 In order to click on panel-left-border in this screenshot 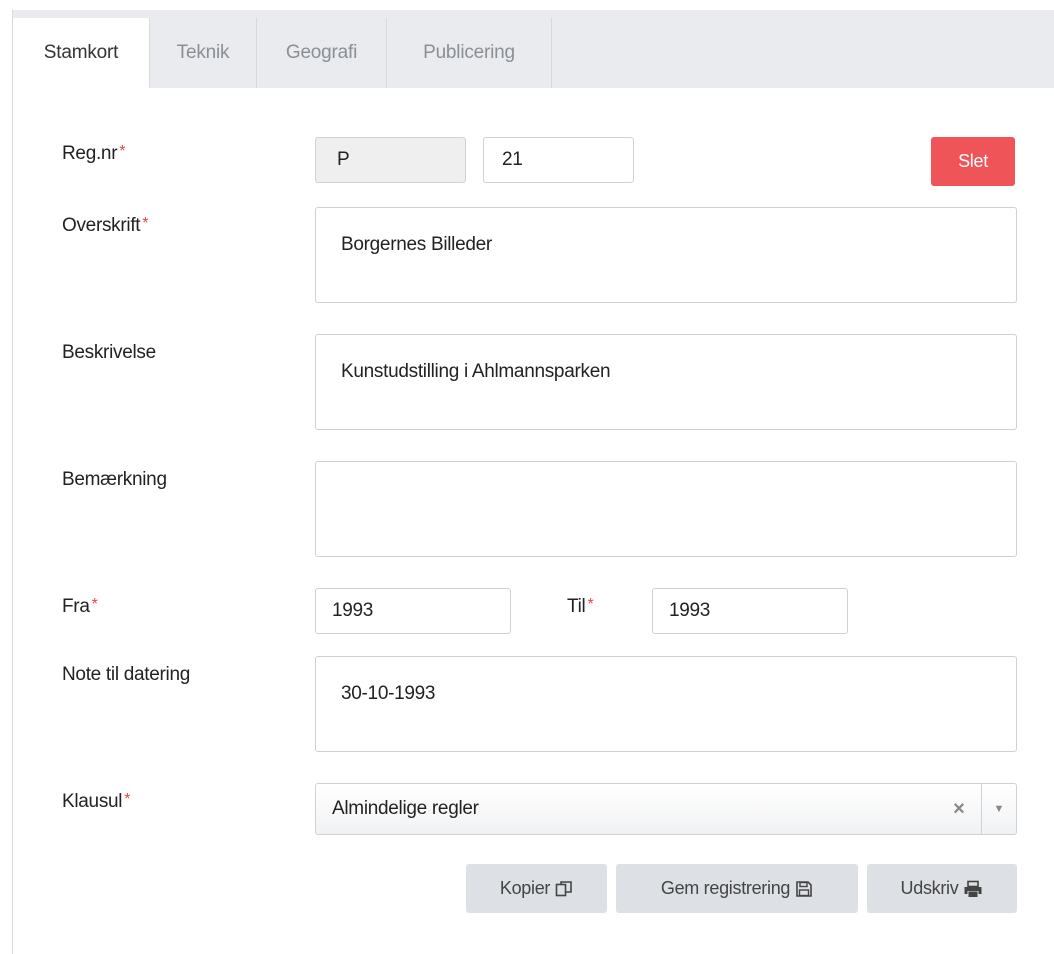, I will do `click(12, 482)`.